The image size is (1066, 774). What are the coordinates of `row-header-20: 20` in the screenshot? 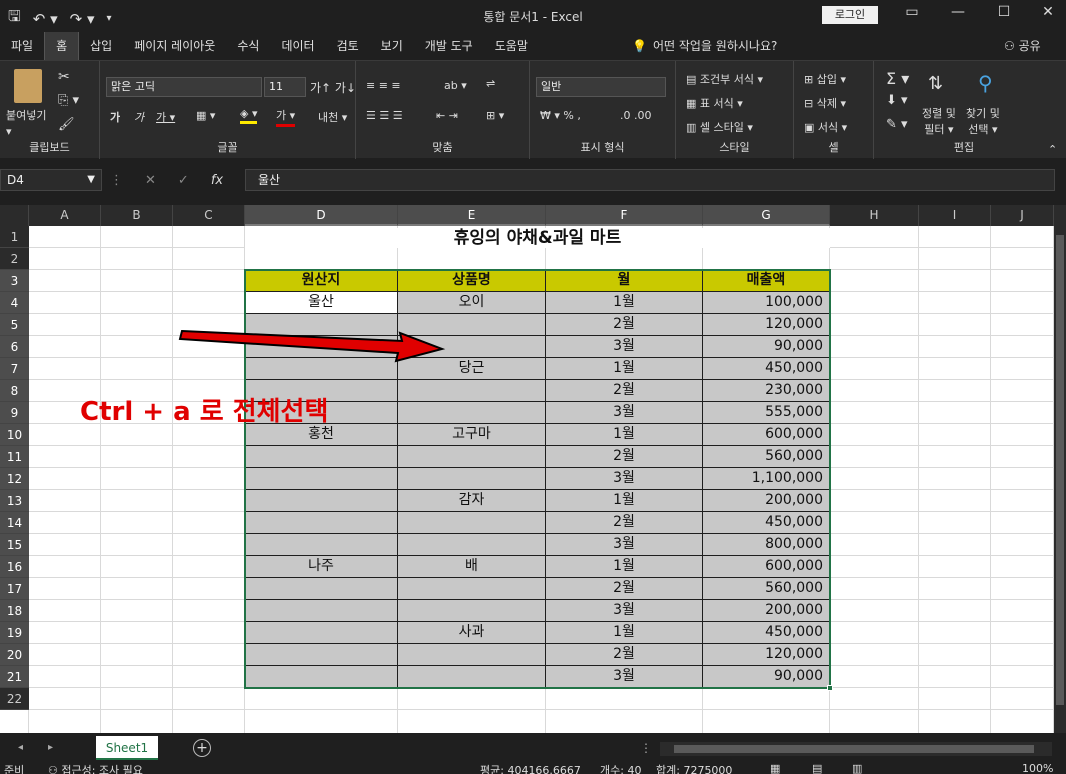 It's located at (14, 655).